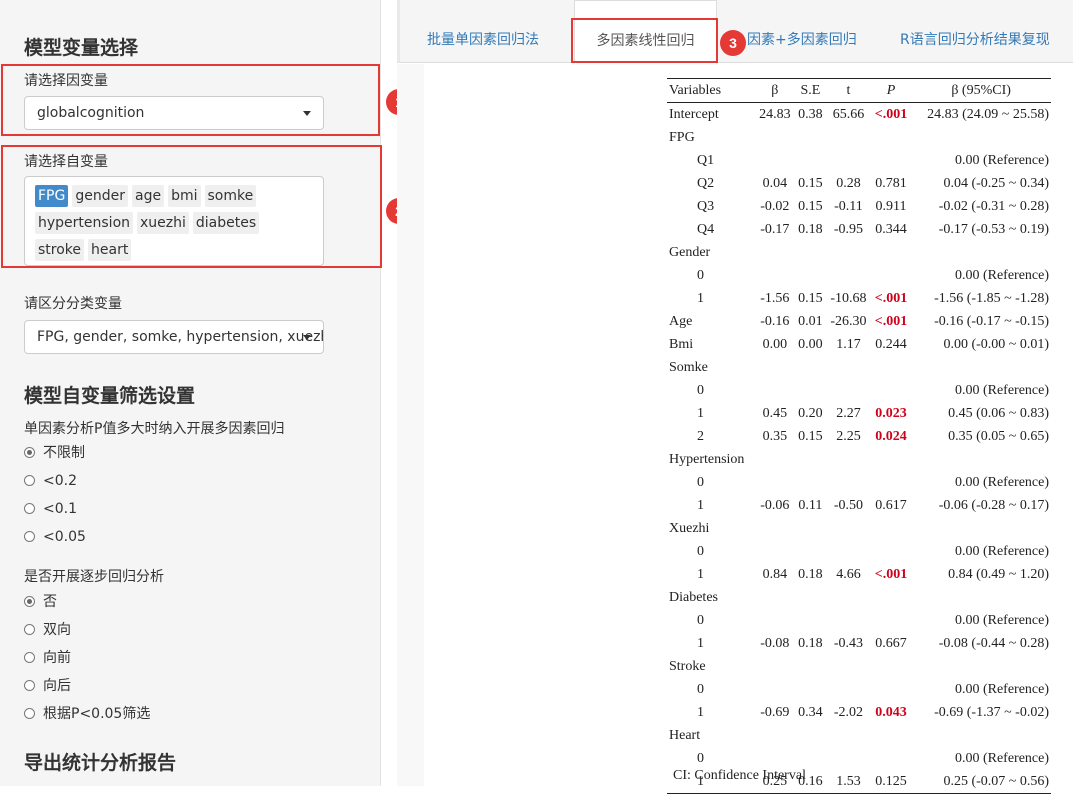  I want to click on table-row: FPG, so click(859, 137).